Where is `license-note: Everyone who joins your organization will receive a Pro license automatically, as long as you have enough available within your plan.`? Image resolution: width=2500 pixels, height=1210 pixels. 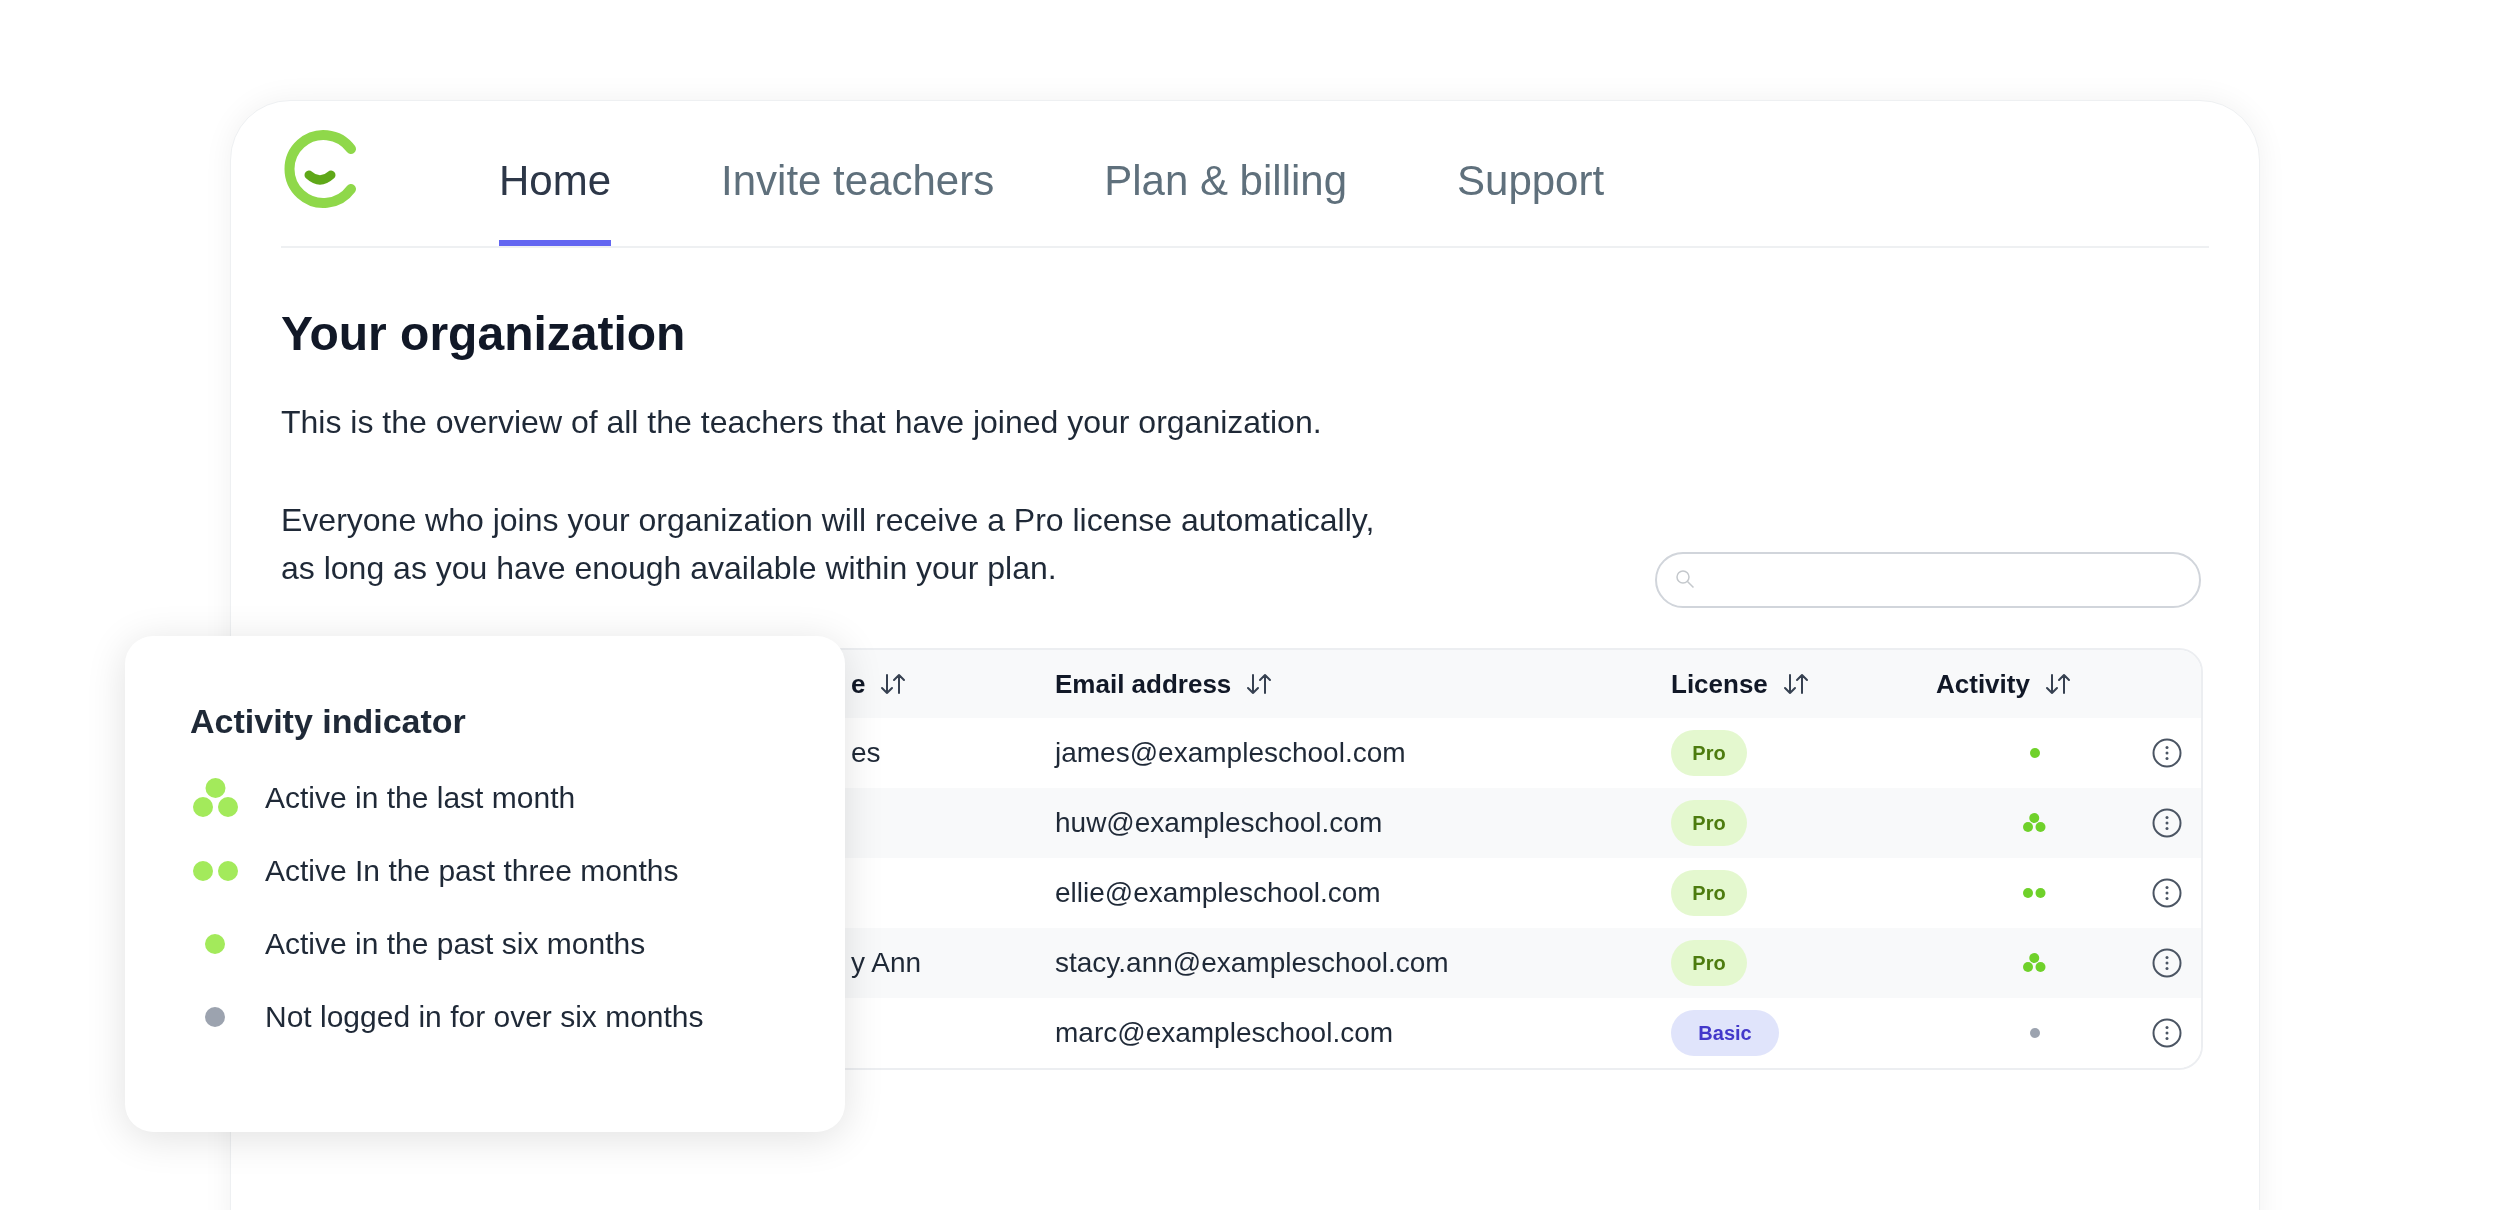
license-note: Everyone who joins your organization will receive a Pro license automatically, as long as you have enough available within your plan. is located at coordinates (828, 544).